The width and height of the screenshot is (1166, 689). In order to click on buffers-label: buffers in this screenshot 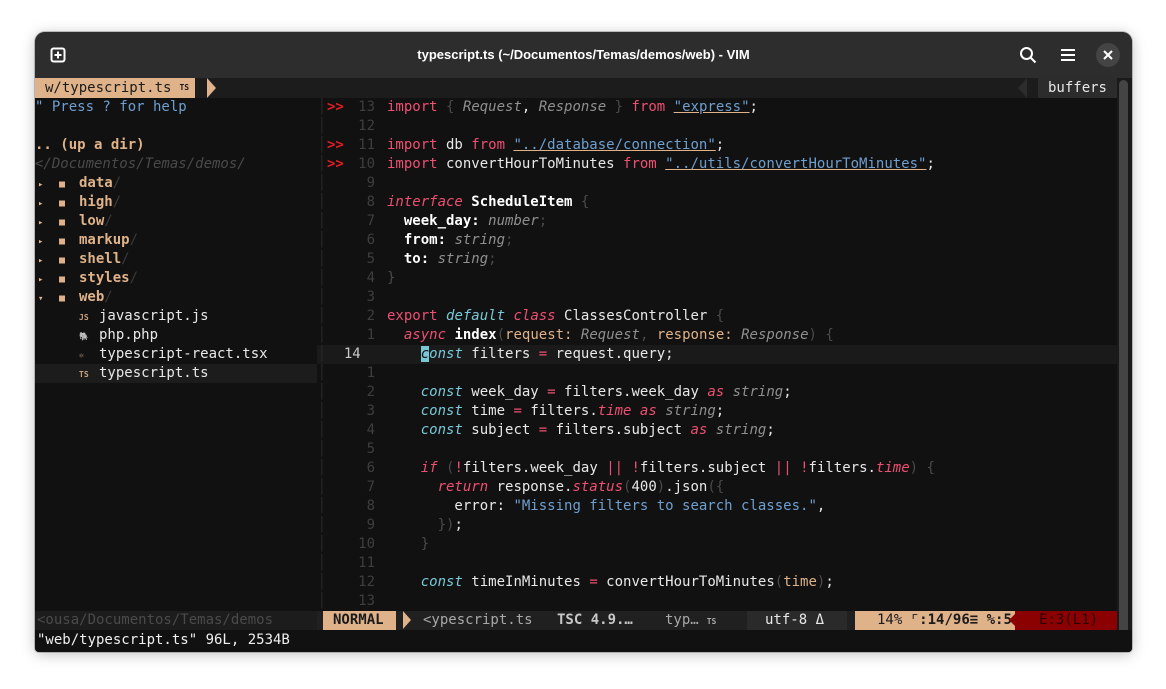, I will do `click(1077, 88)`.